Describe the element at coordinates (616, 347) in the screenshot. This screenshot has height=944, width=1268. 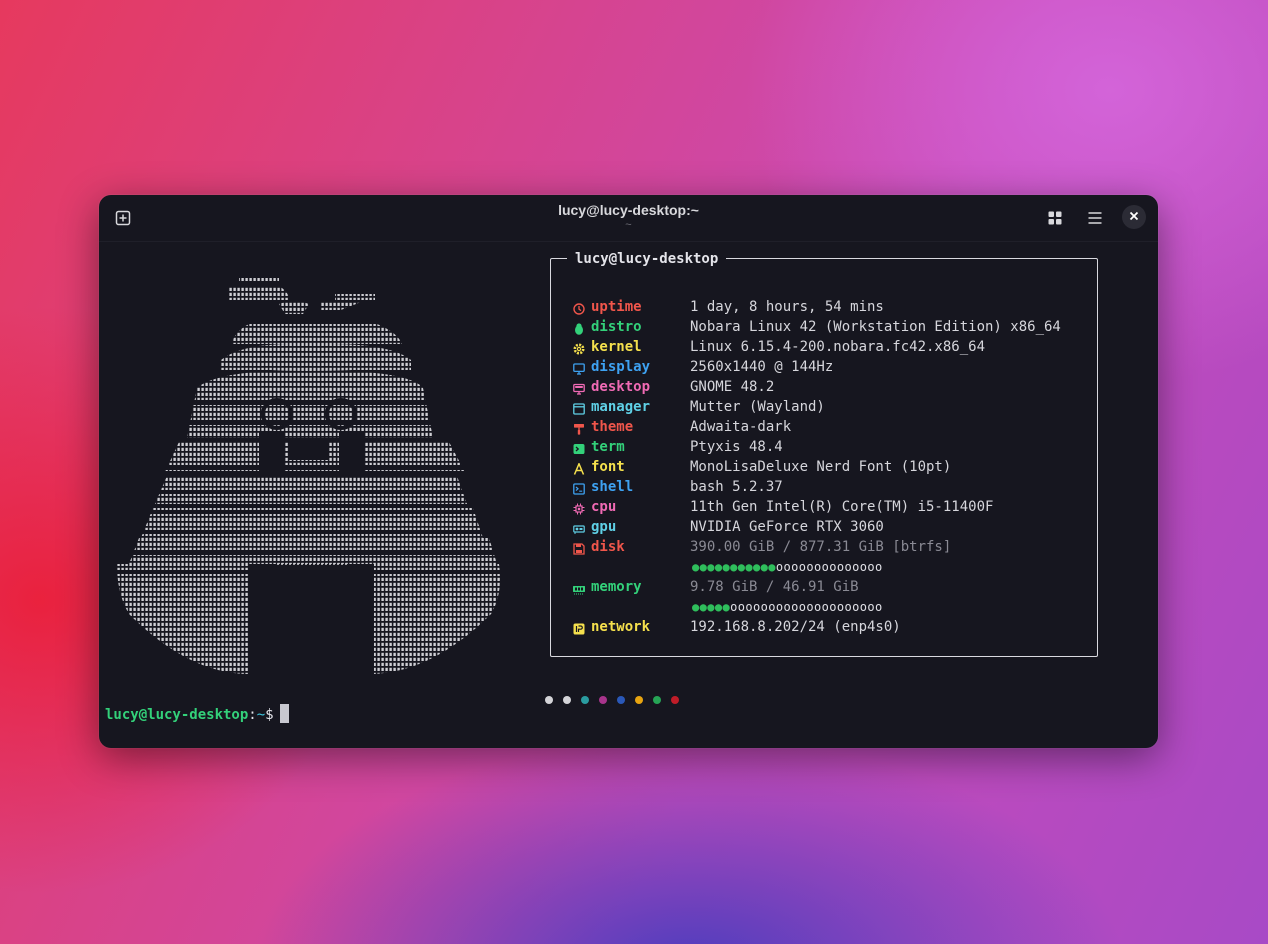
I see `info-key: kernel` at that location.